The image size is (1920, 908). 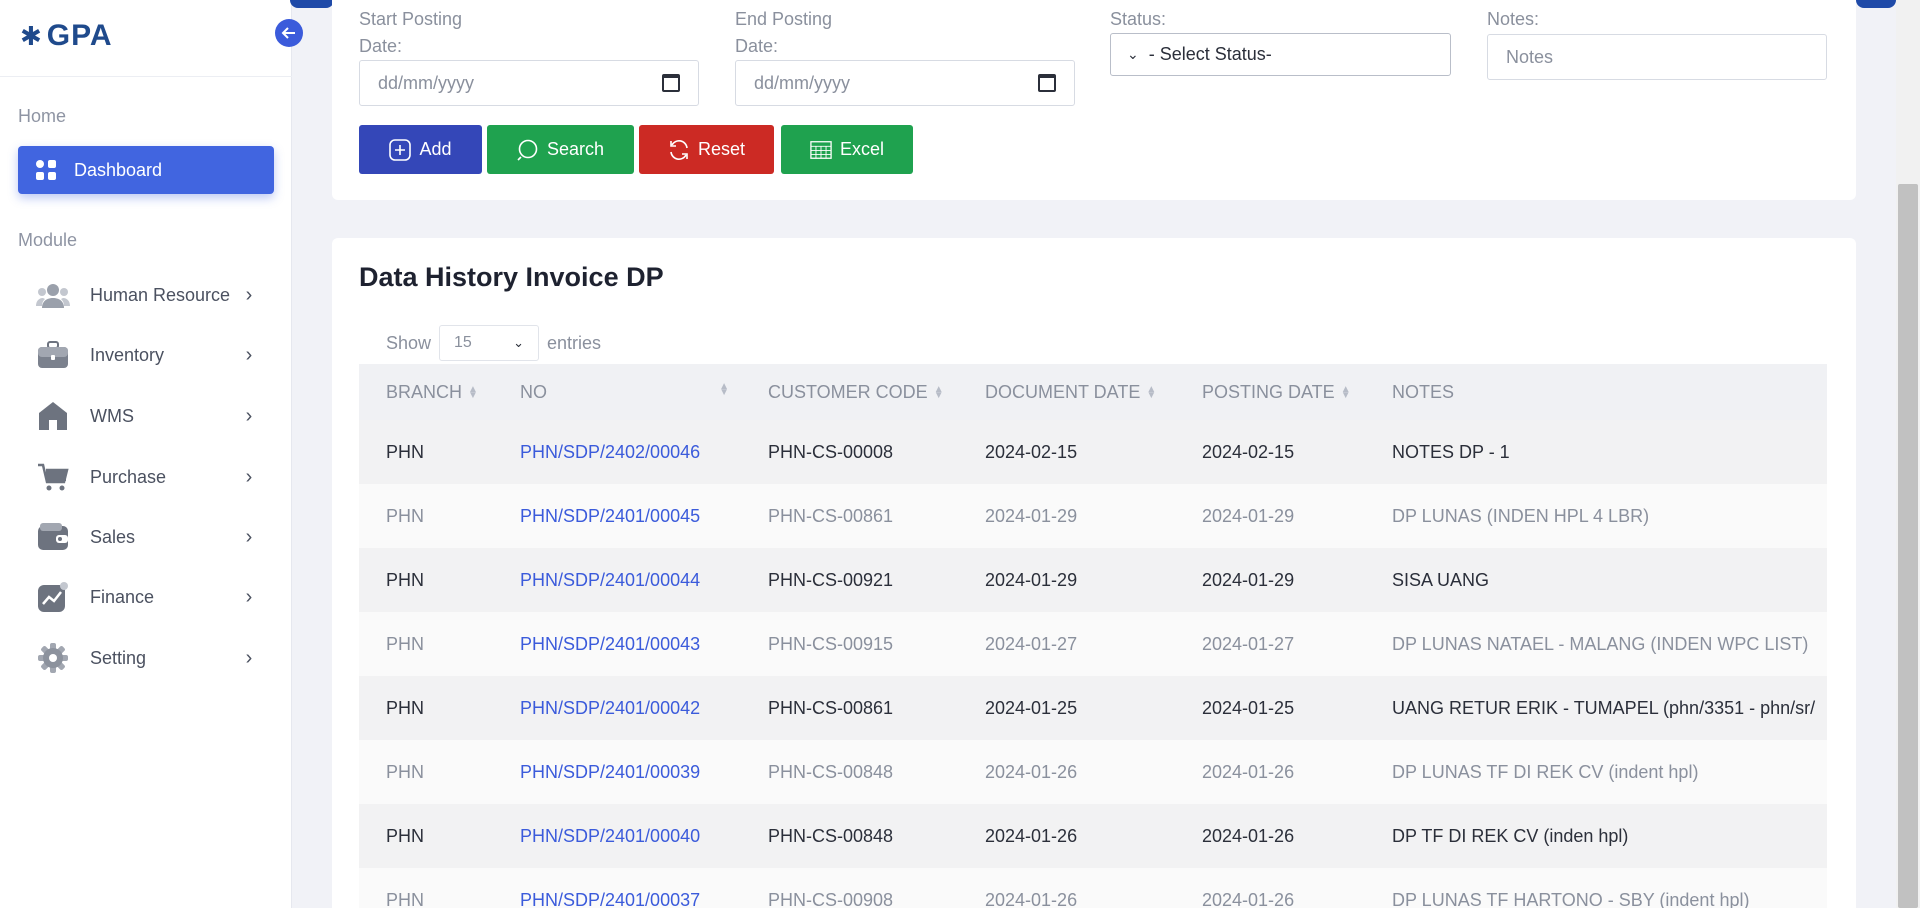 What do you see at coordinates (48, 240) in the screenshot?
I see `section-label-module: Module` at bounding box center [48, 240].